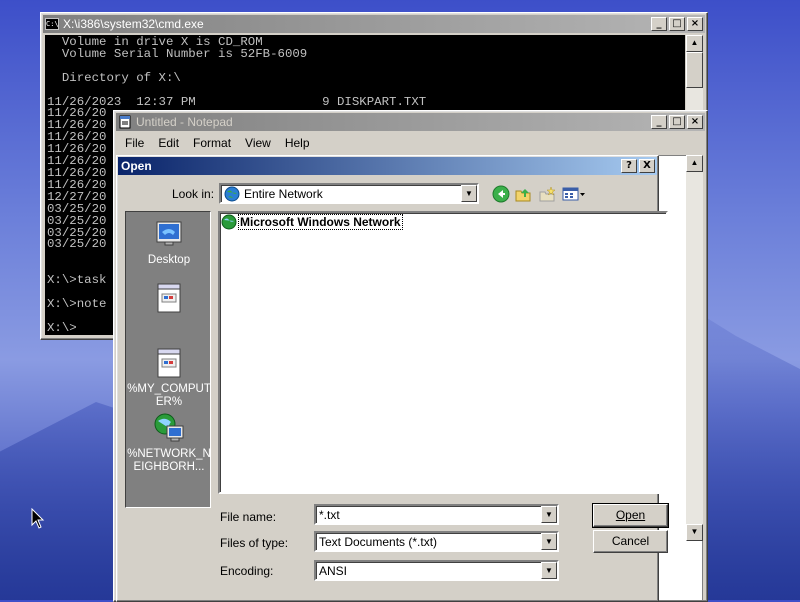 The height and width of the screenshot is (602, 800). I want to click on console-line: Directory of X:\, so click(114, 77).